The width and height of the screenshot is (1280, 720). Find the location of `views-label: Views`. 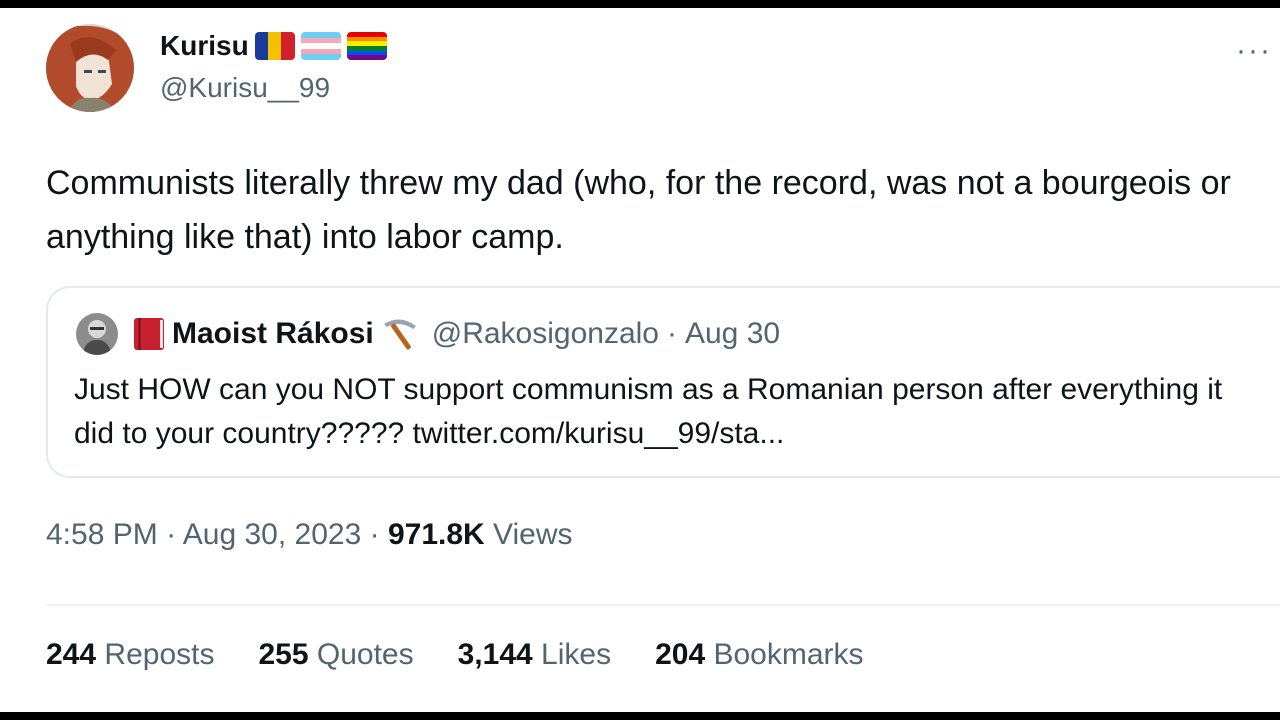

views-label: Views is located at coordinates (533, 534).